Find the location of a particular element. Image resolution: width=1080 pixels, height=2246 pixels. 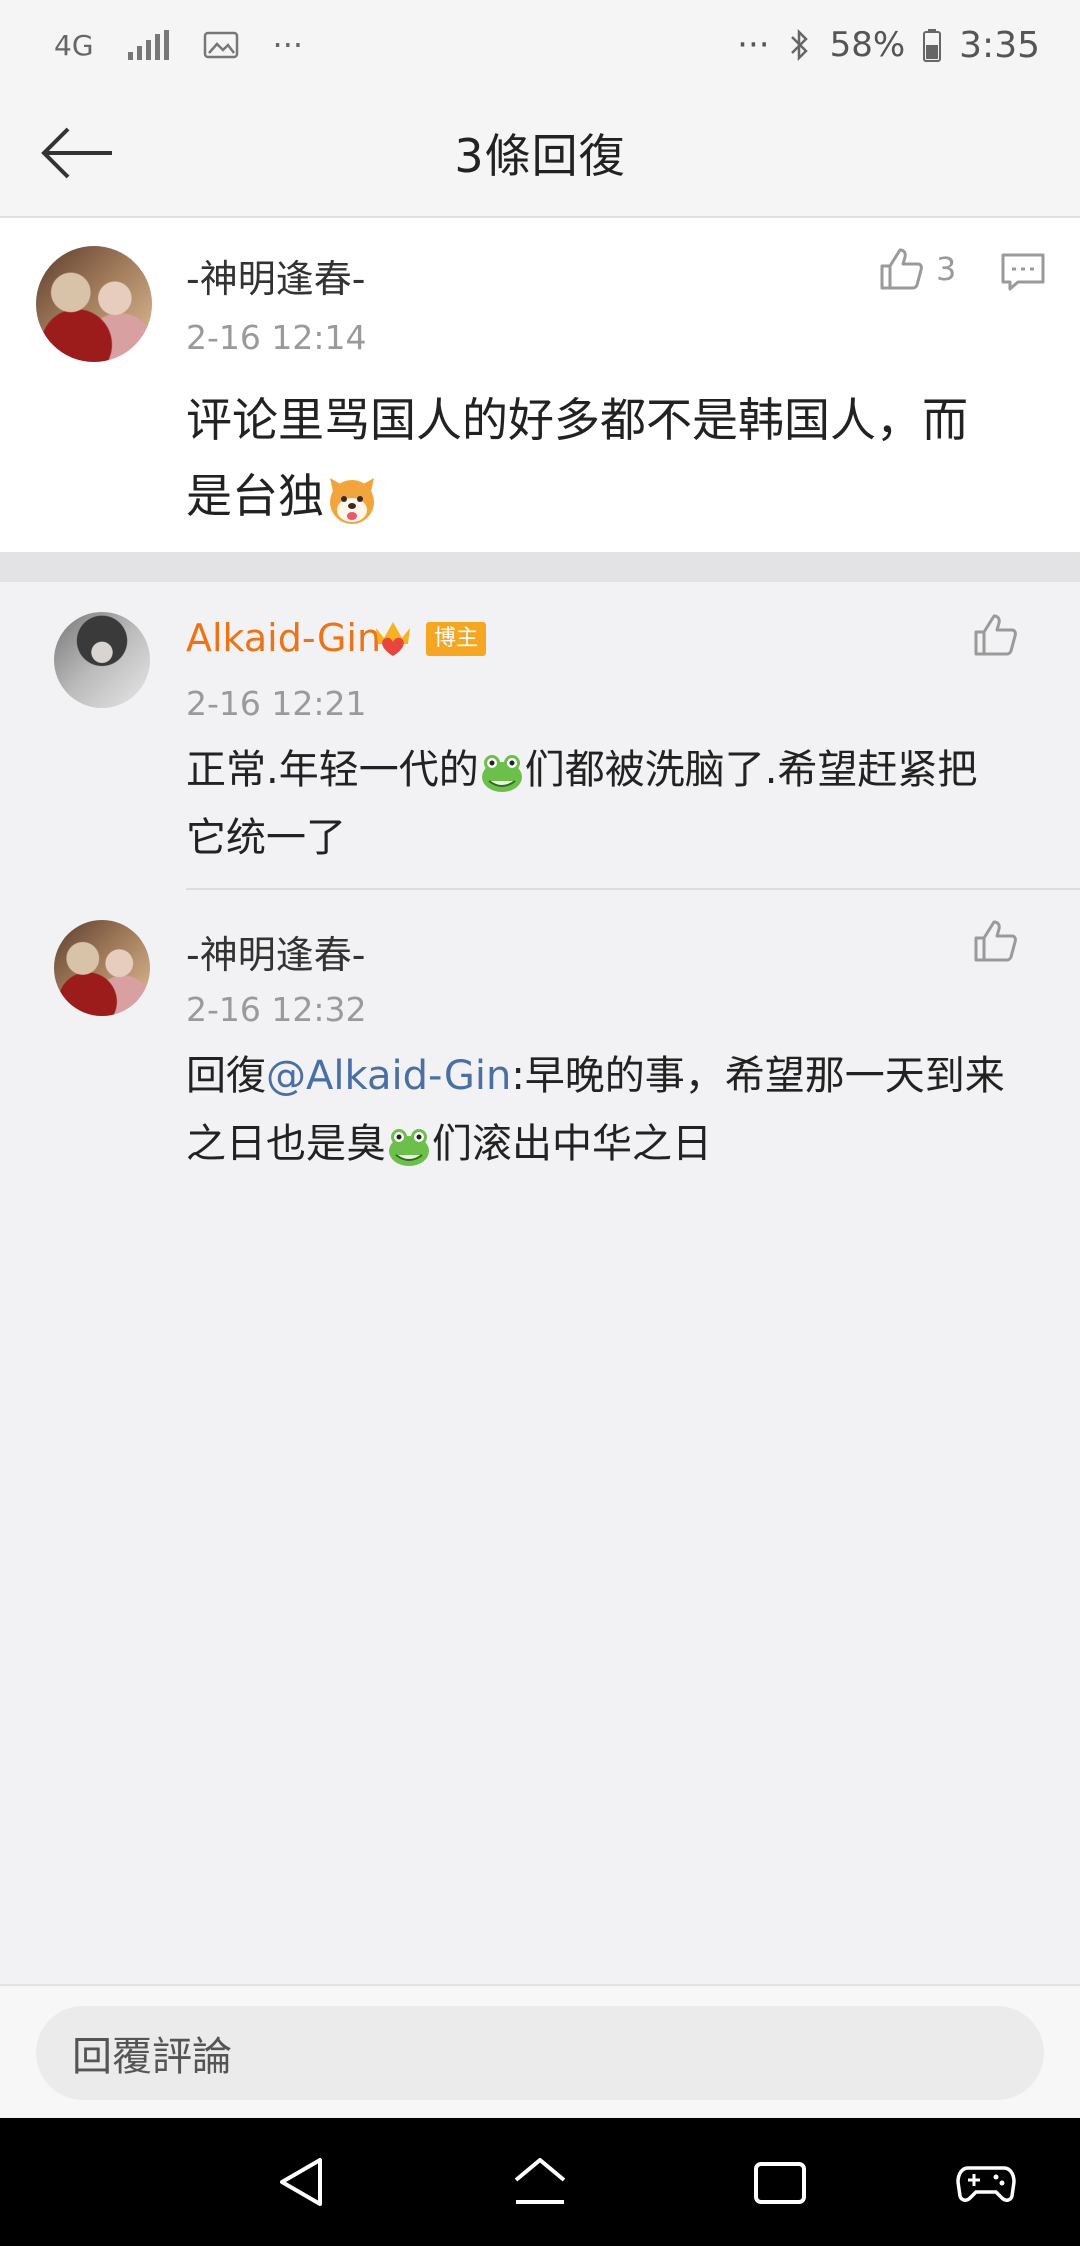

reply-author: -神明逢春- is located at coordinates (275, 951).